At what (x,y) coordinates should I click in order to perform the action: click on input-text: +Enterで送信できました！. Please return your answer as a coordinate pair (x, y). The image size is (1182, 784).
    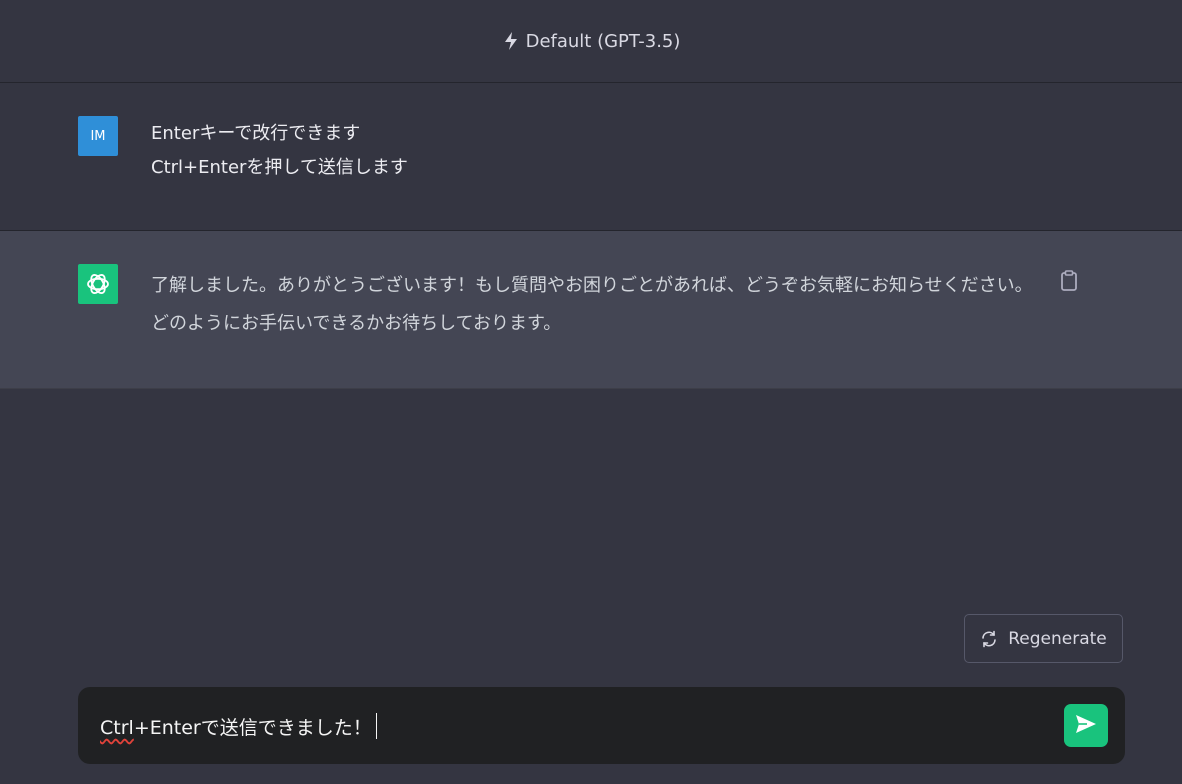
    Looking at the image, I should click on (252, 728).